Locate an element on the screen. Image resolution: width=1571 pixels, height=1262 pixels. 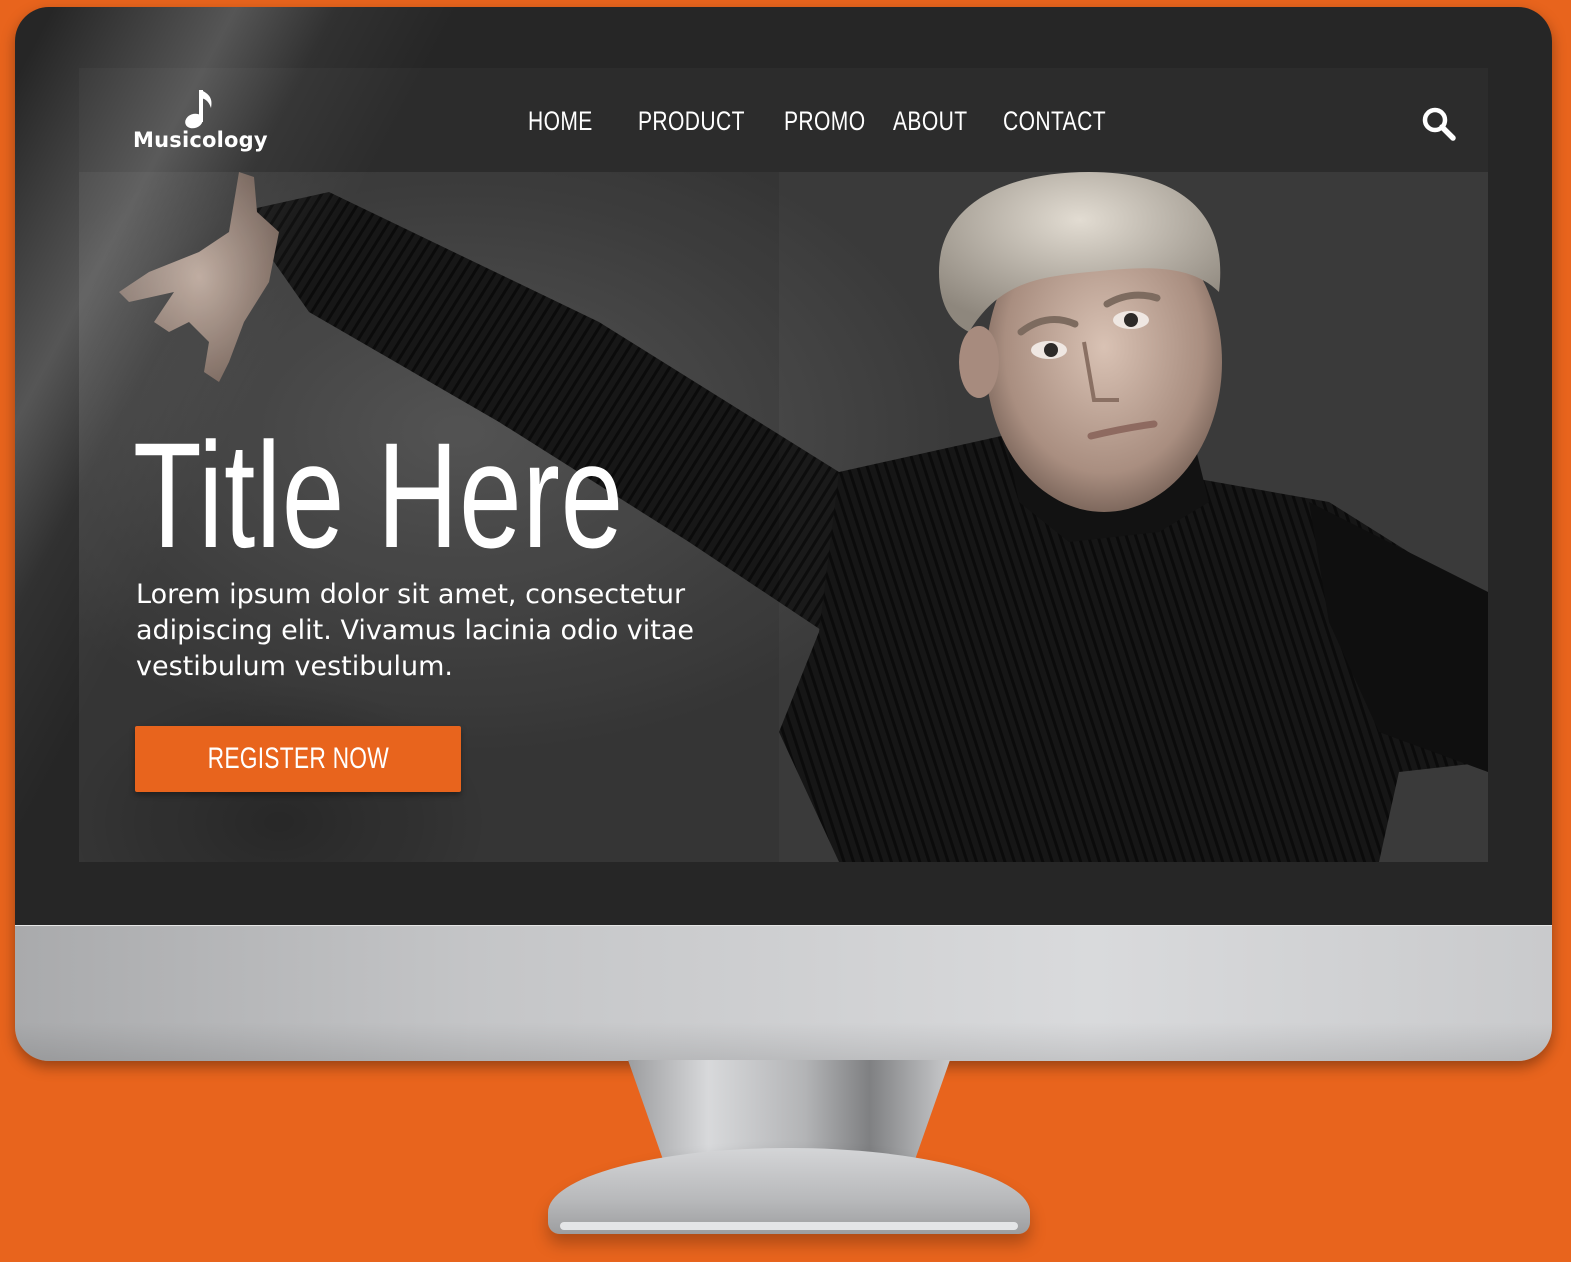
nav-home: HOME is located at coordinates (560, 121).